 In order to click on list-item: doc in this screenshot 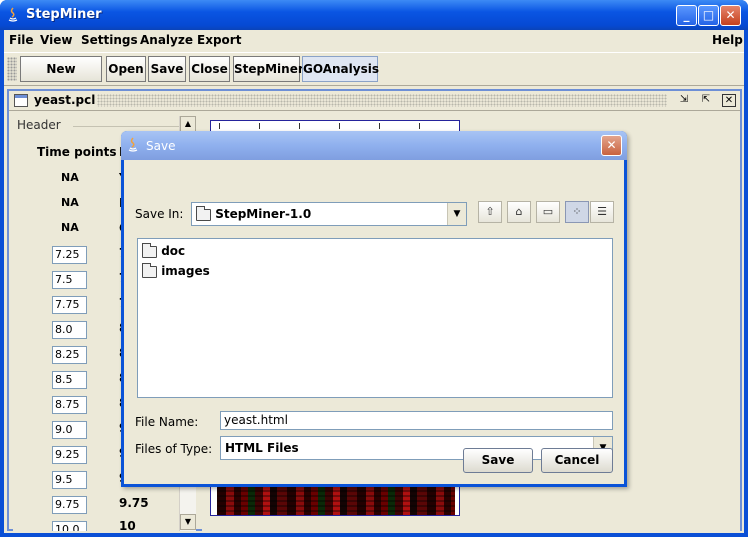, I will do `click(164, 250)`.